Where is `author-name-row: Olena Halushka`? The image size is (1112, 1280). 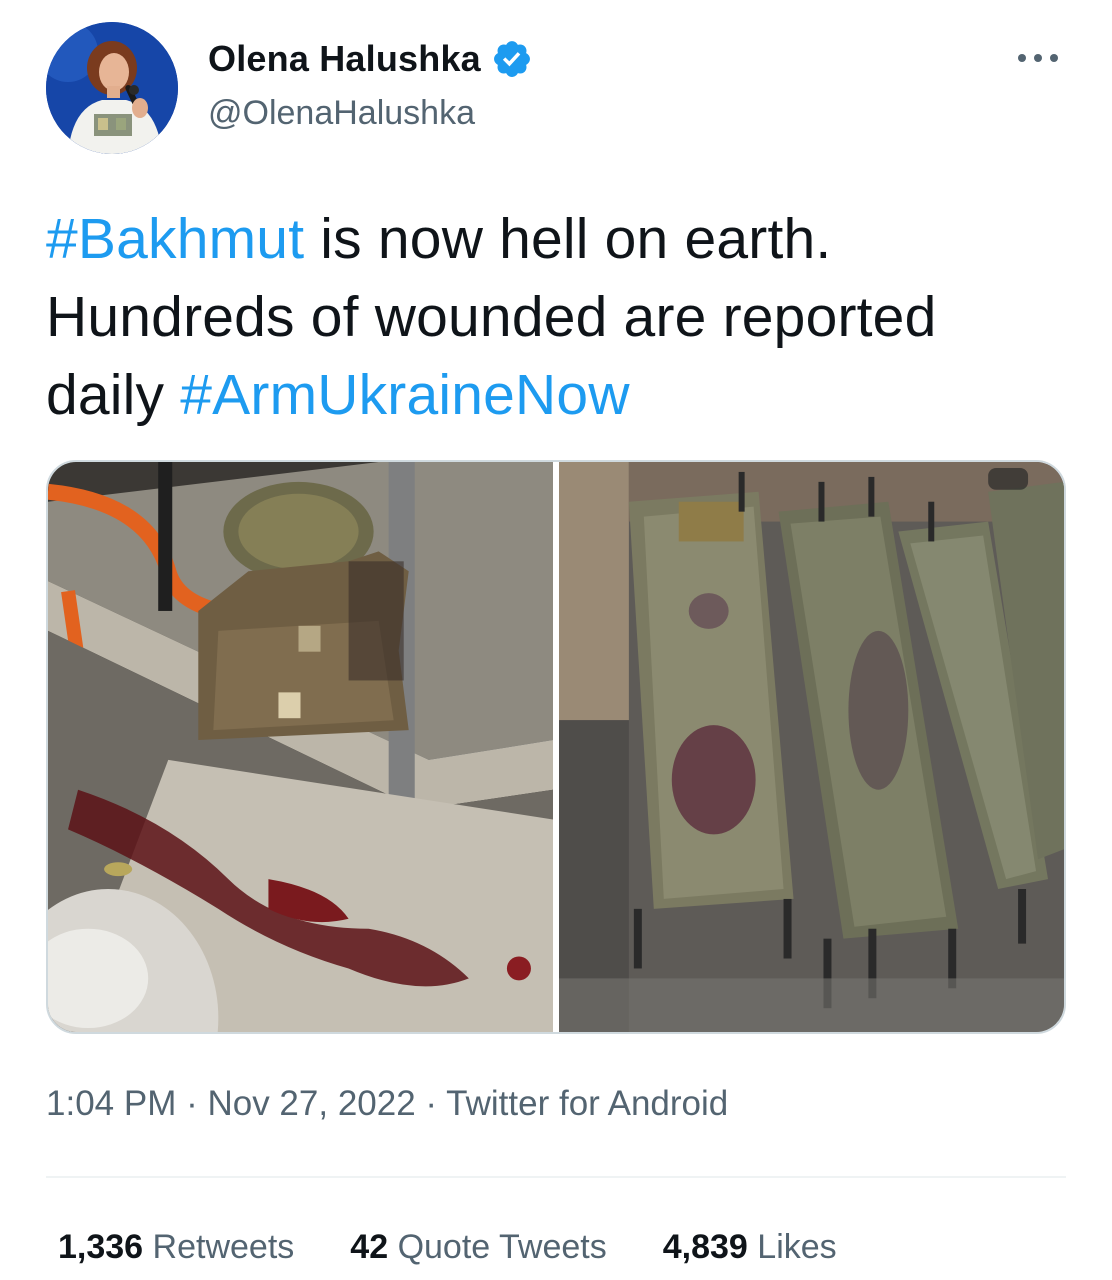
author-name-row: Olena Halushka is located at coordinates (370, 59).